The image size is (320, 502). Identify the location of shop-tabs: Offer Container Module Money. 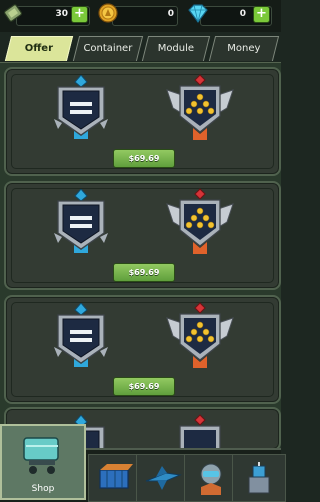
(140, 48).